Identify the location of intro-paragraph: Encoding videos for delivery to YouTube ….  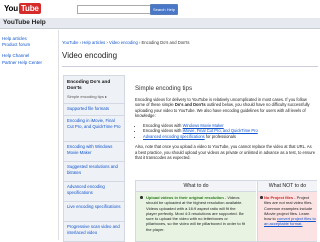
(222, 108).